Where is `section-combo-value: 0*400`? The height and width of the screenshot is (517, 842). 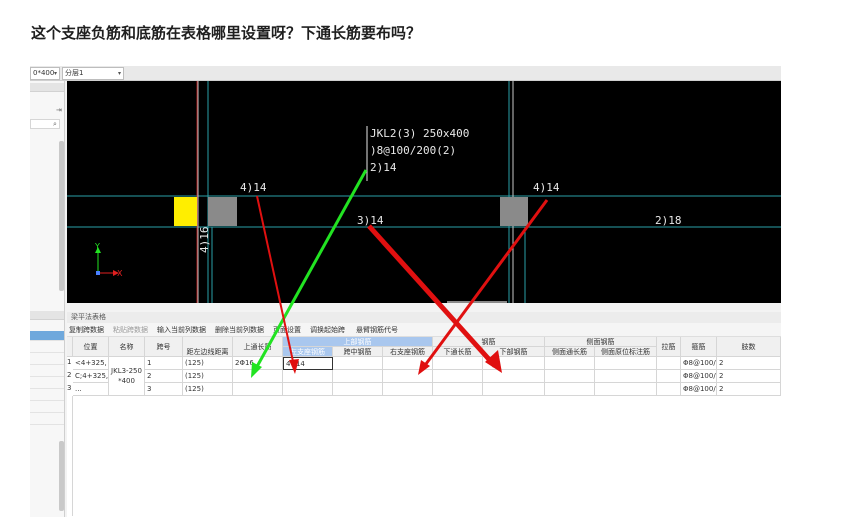 section-combo-value: 0*400 is located at coordinates (44, 73).